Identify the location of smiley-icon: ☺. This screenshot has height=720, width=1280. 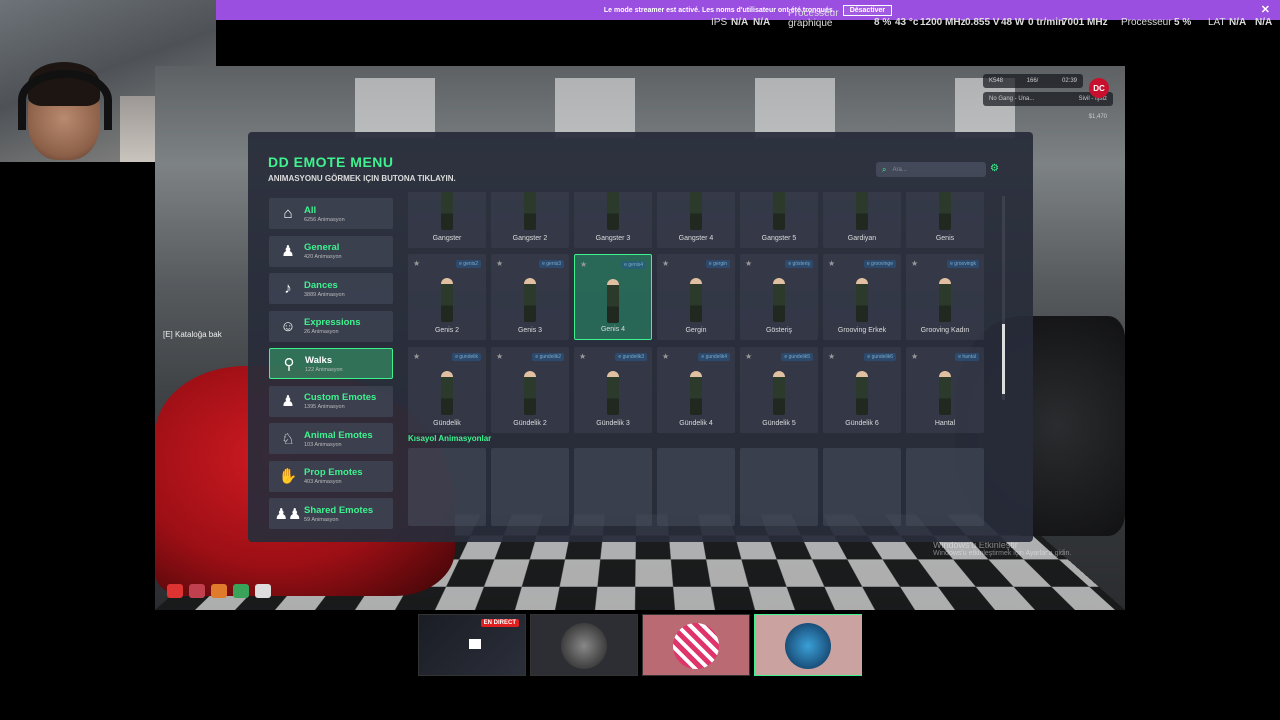
(288, 326).